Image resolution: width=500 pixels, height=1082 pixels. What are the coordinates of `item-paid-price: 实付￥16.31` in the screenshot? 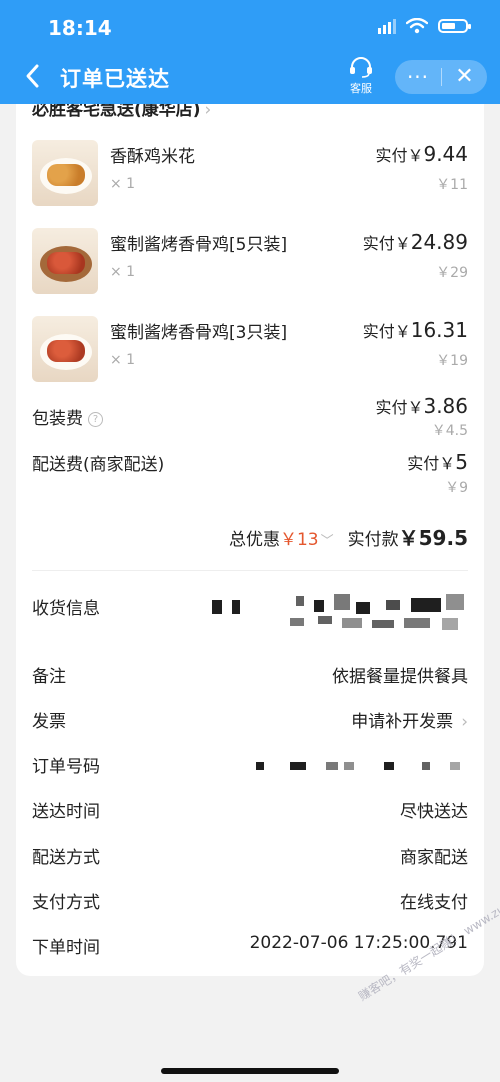 It's located at (415, 330).